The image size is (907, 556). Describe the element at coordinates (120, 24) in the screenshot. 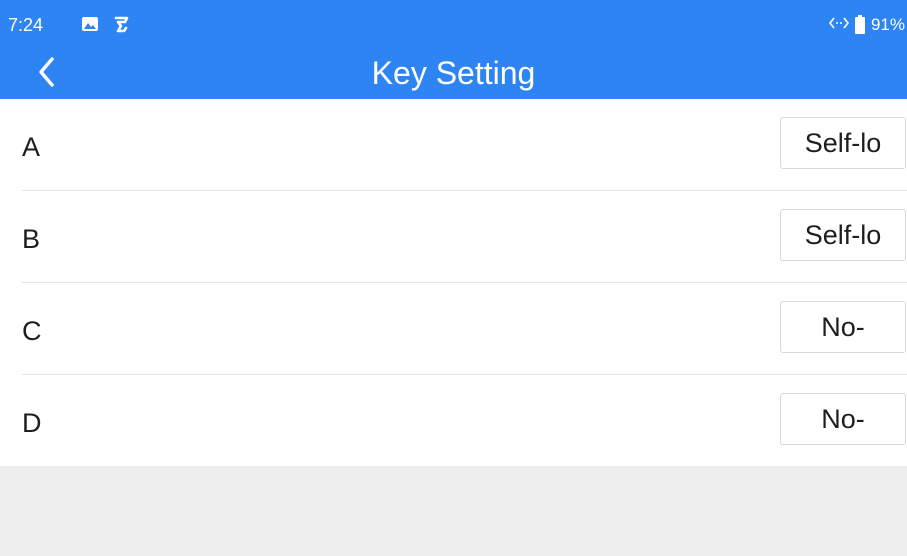

I see `app-s-icon` at that location.